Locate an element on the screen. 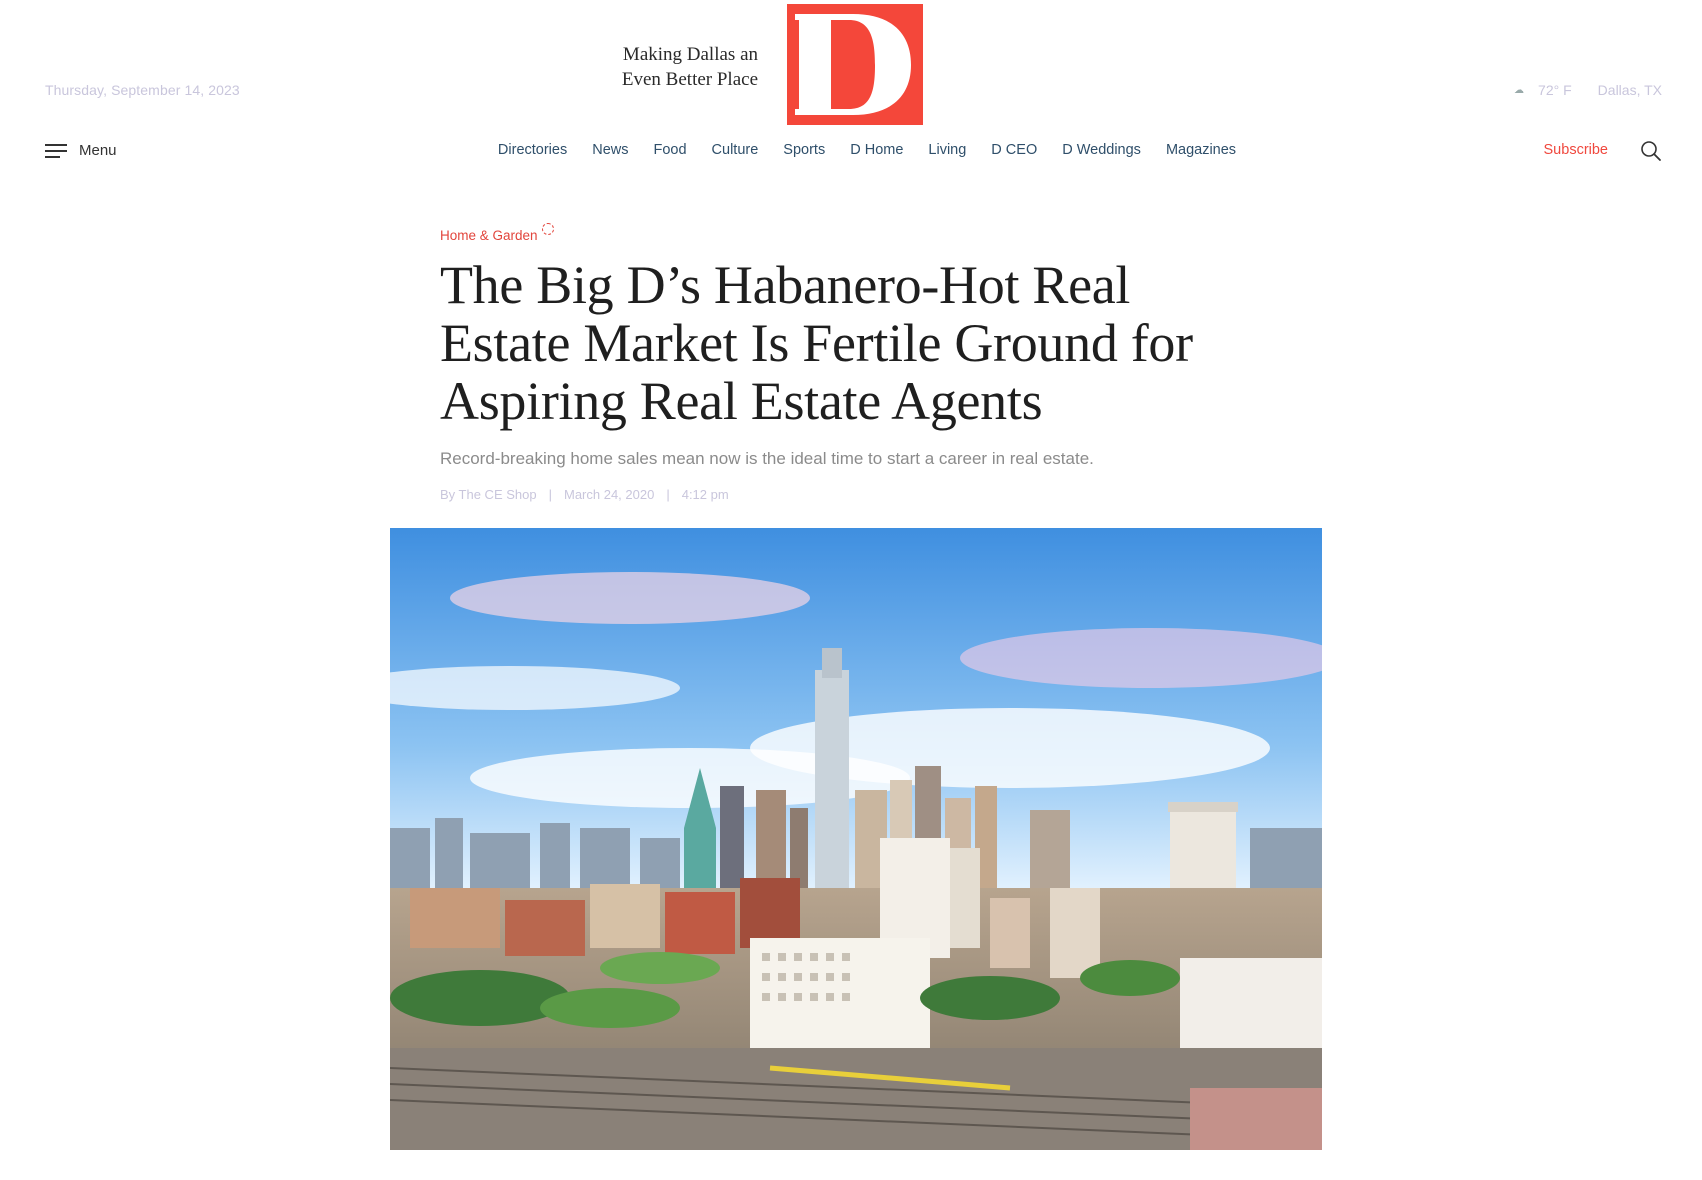 The height and width of the screenshot is (1180, 1702). nav-item-d-weddings: D Weddings is located at coordinates (1101, 150).